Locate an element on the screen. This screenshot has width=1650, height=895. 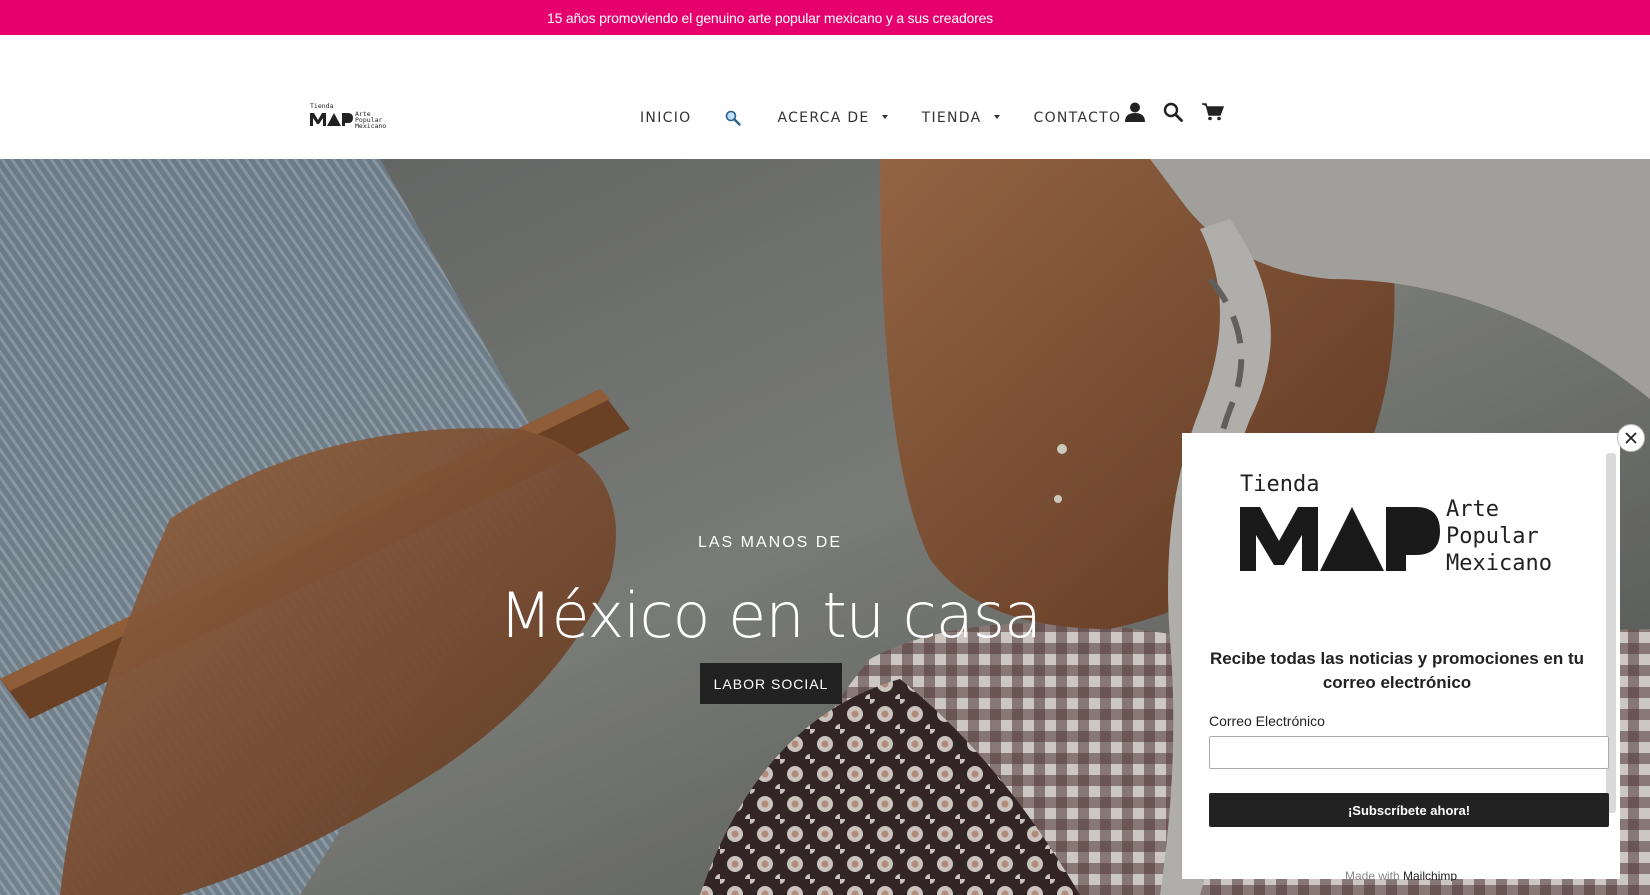
nav-item-contacto: CONTACTO is located at coordinates (1078, 118).